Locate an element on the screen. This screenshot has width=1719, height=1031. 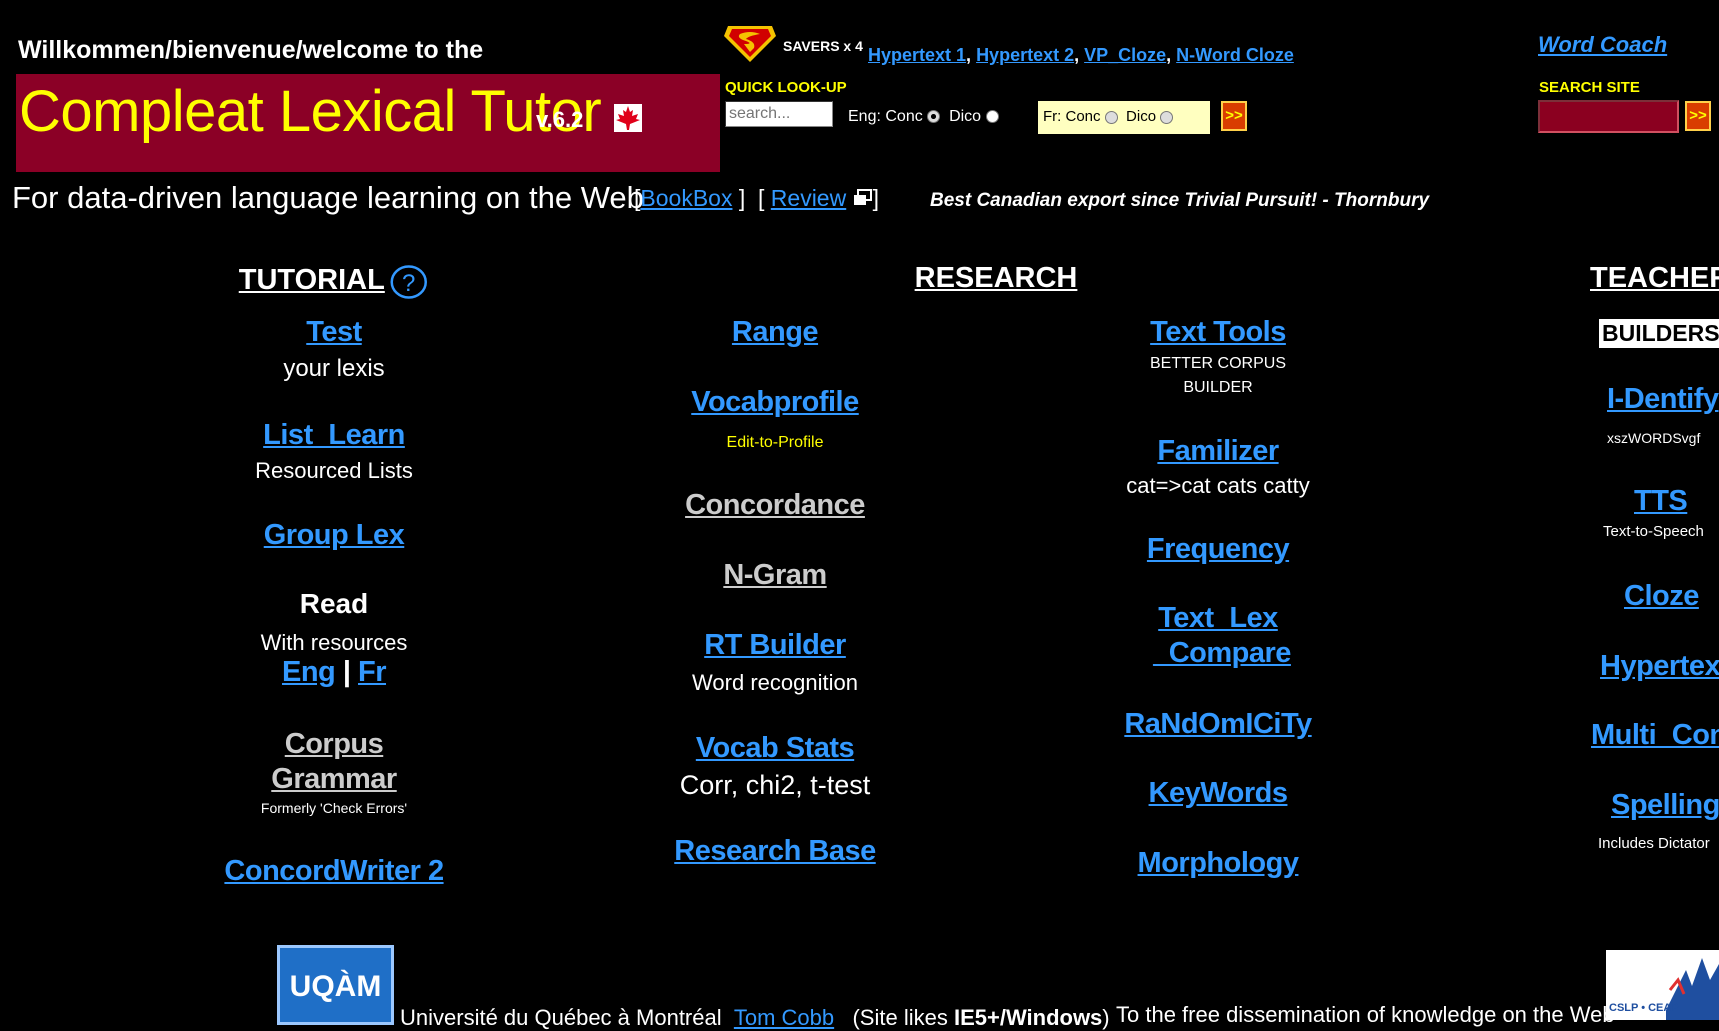
uqam-logo-text: UQÀM is located at coordinates (335, 986).